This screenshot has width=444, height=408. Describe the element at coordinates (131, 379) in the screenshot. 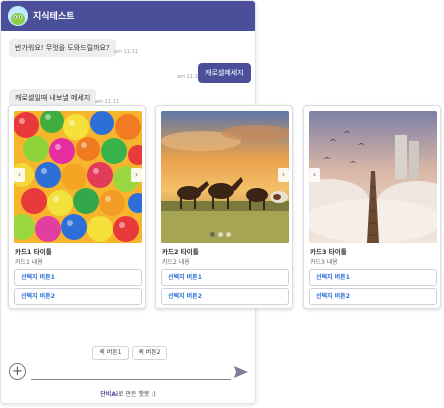

I see `message-input` at that location.